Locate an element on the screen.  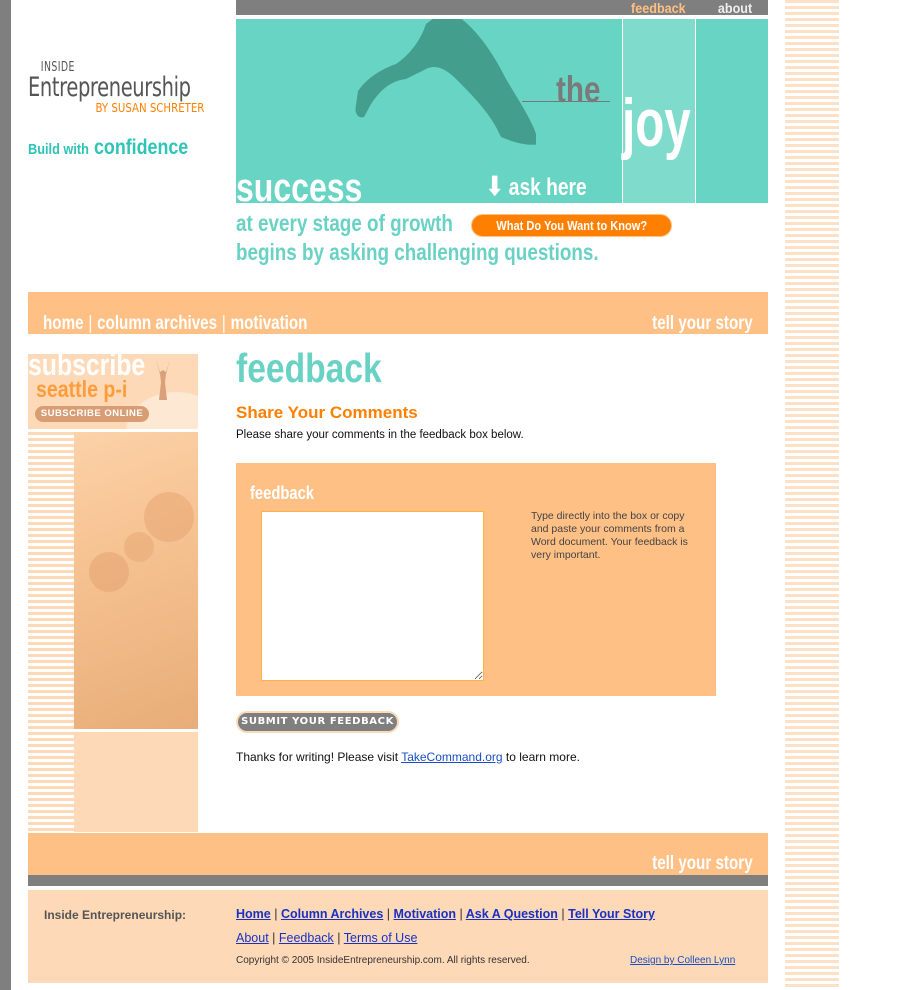
left-gray-bar is located at coordinates (5, 495).